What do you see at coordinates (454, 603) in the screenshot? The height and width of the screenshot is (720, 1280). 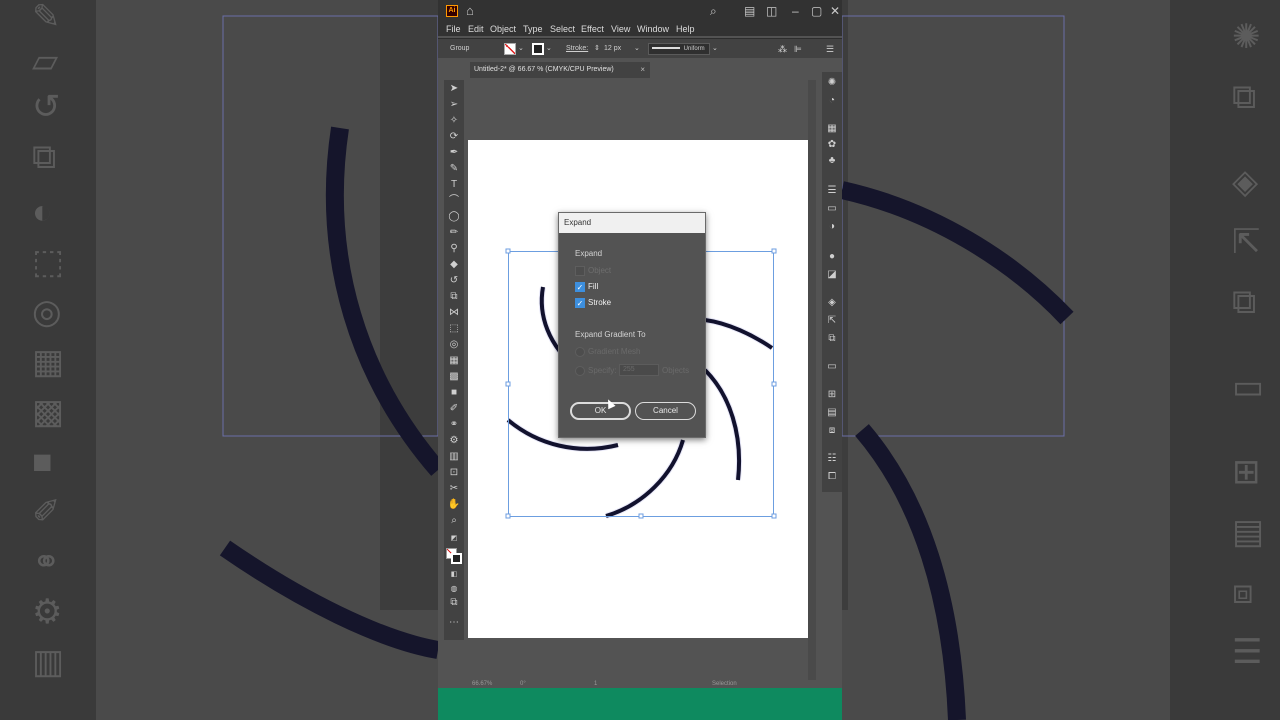 I see `screen-mode-icon: ⧉` at bounding box center [454, 603].